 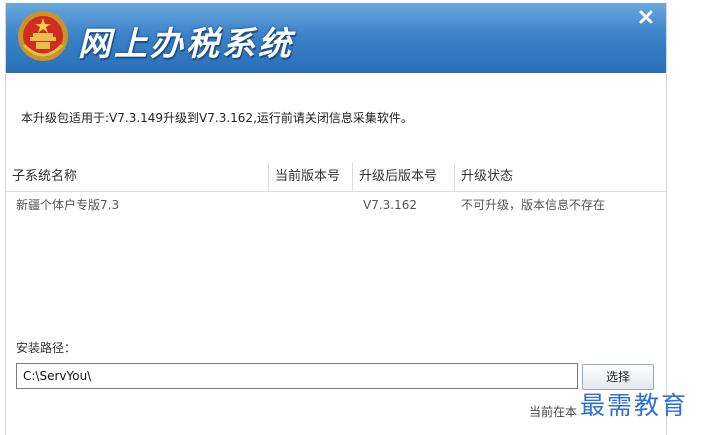 I want to click on cell-subsystem-name: 新疆个体户专版7.3, so click(x=68, y=205).